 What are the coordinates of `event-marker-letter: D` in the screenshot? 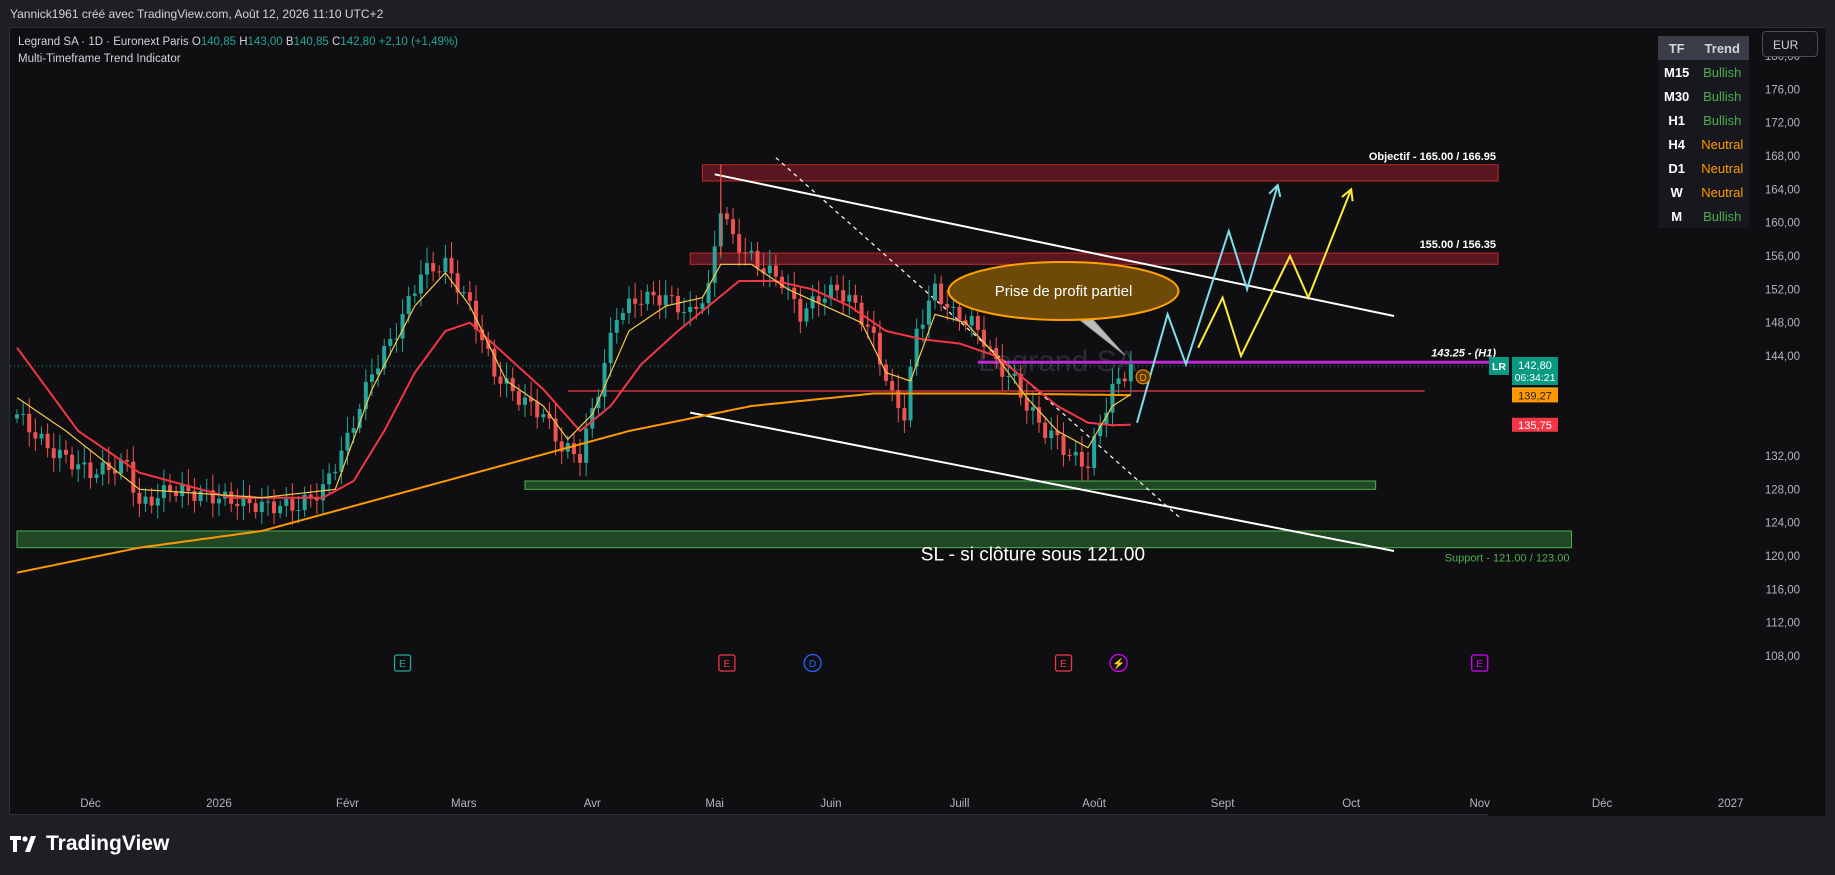 It's located at (813, 664).